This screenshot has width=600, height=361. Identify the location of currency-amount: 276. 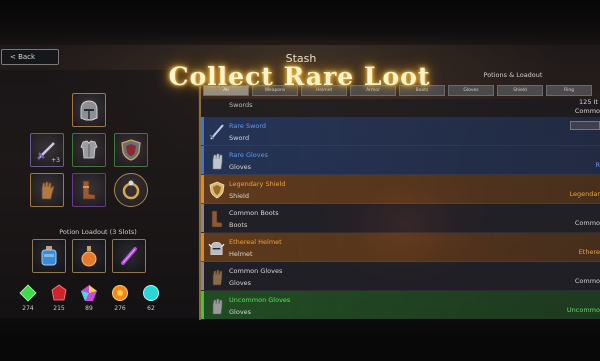
(120, 308).